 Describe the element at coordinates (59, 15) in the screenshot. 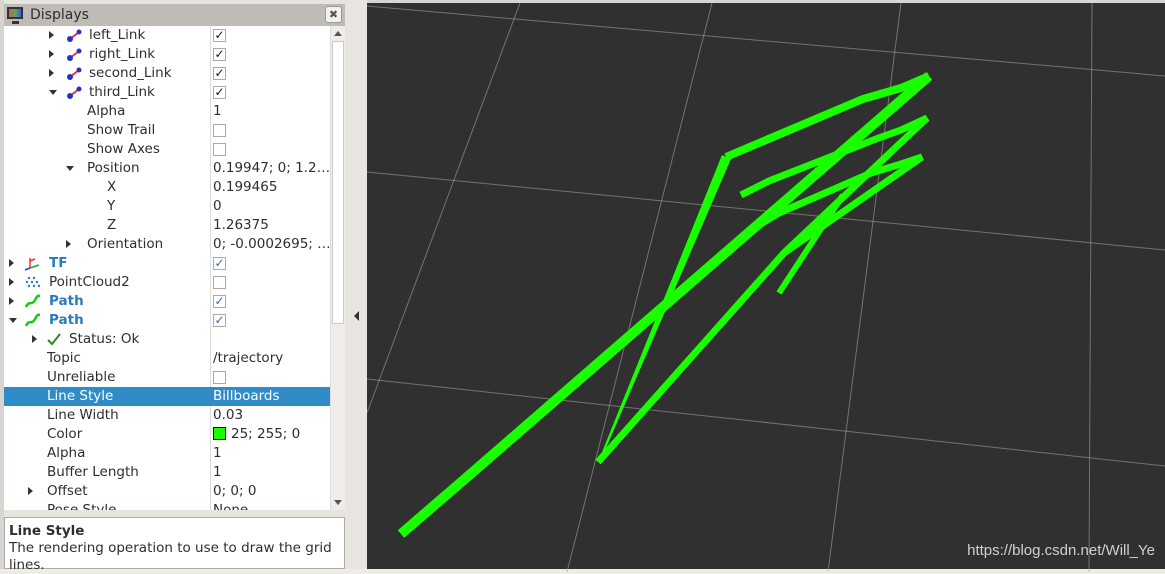

I see `panel-title: Displays` at that location.